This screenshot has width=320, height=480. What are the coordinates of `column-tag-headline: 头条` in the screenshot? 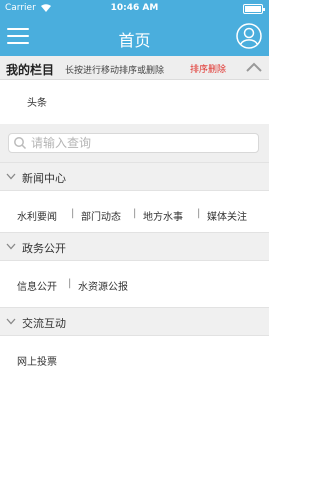 It's located at (37, 101).